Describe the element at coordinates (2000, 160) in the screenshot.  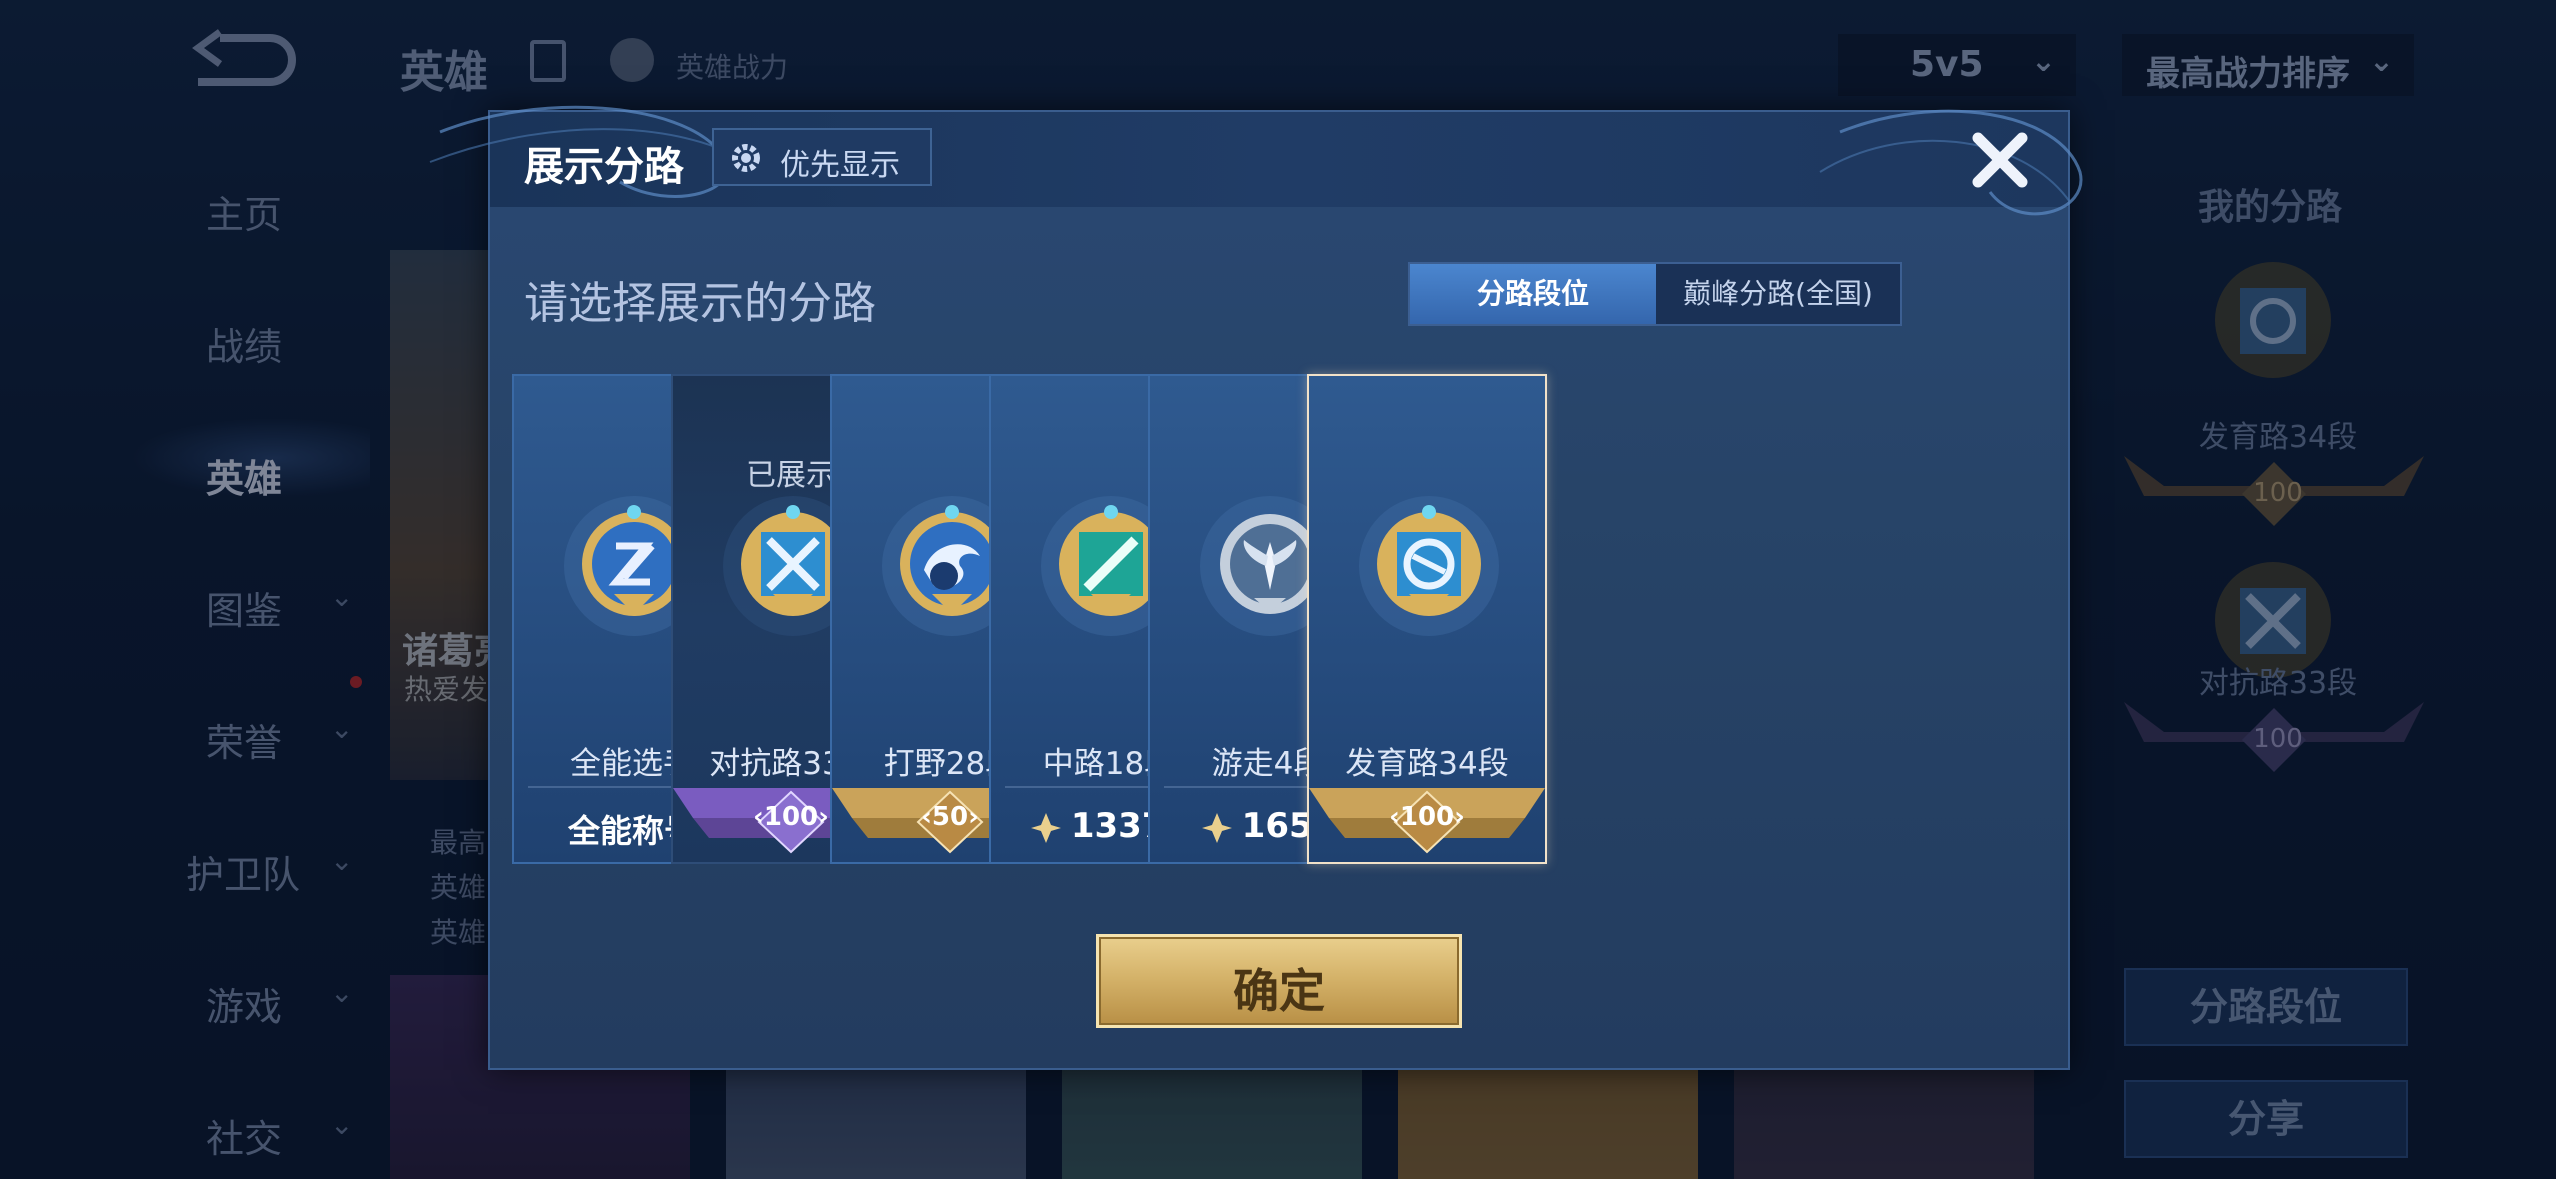
I see `close-icon` at that location.